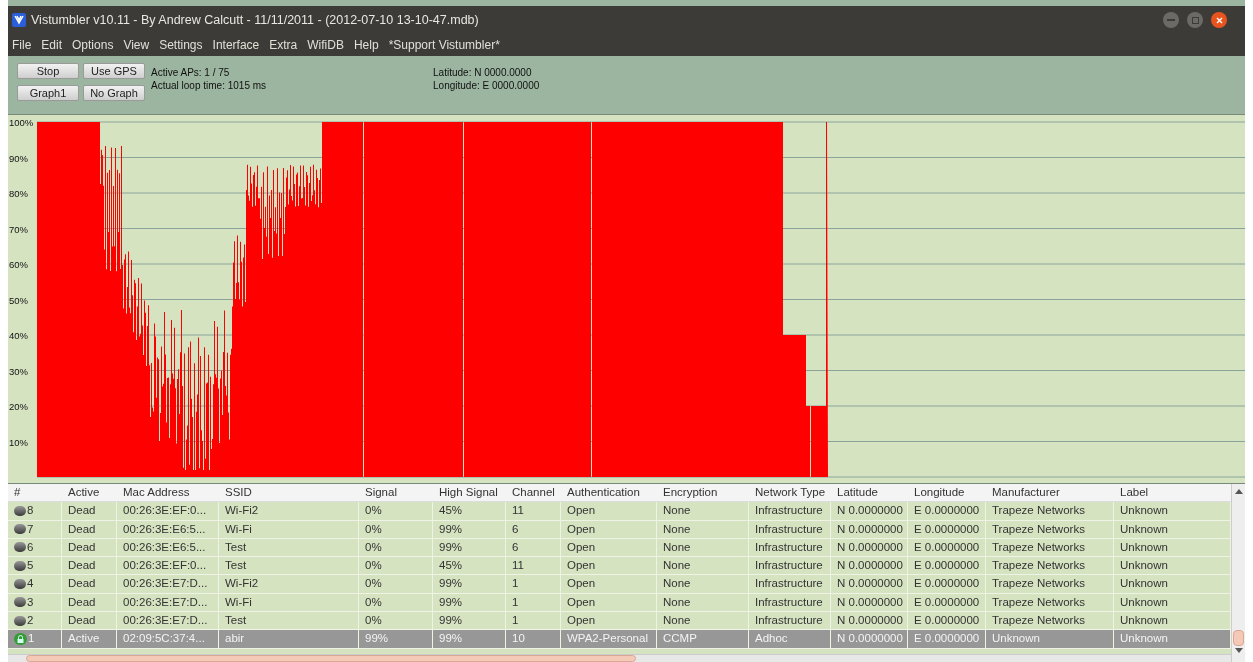  Describe the element at coordinates (619, 566) in the screenshot. I see `table-row: 5 Dead 00:26:3E:EF:0... Test 0% 45% 11 Open None Infrastructure N 0.0000000 E 0.0000000 Trapeze Networks Unknown` at that location.